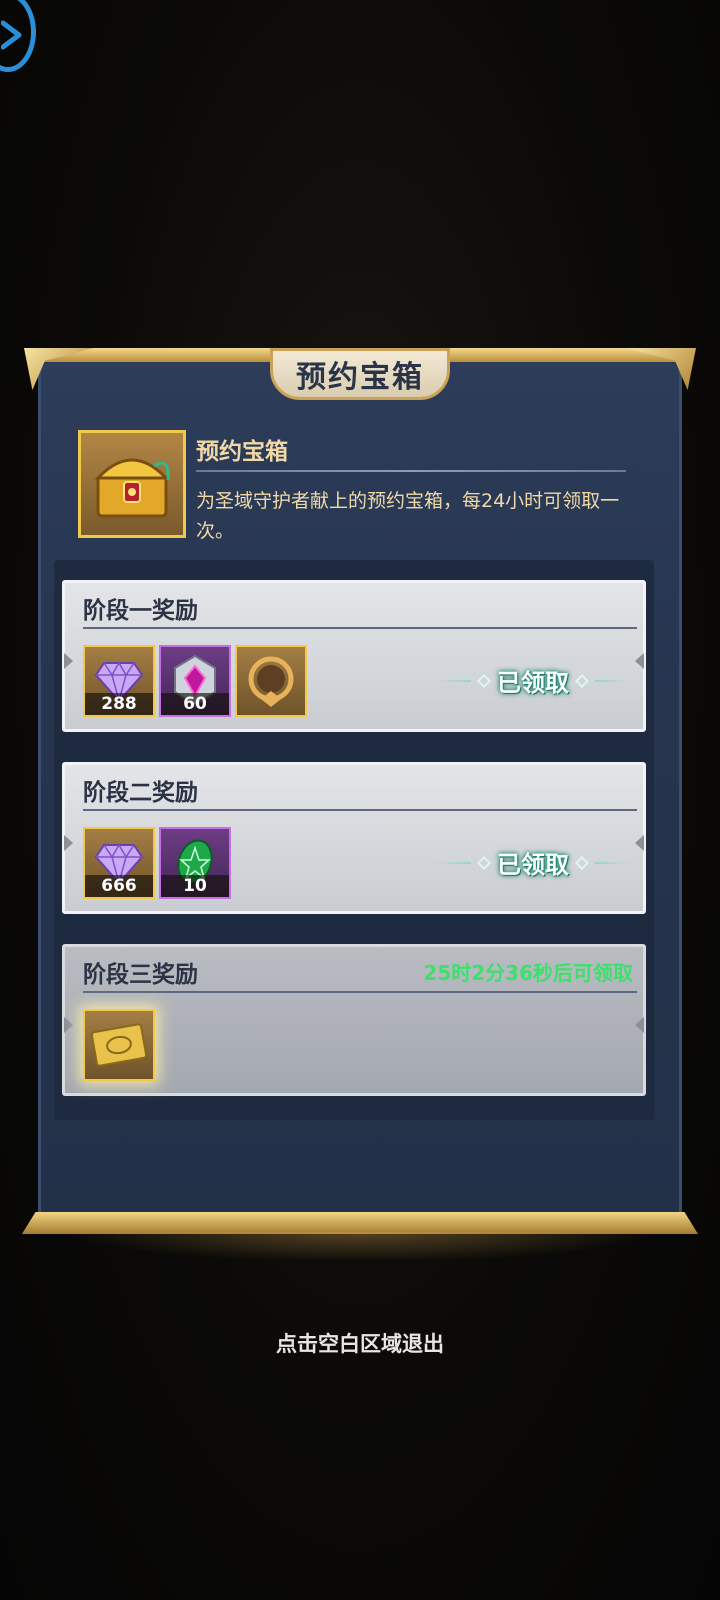  Describe the element at coordinates (11, 35) in the screenshot. I see `arrow-right-icon` at that location.